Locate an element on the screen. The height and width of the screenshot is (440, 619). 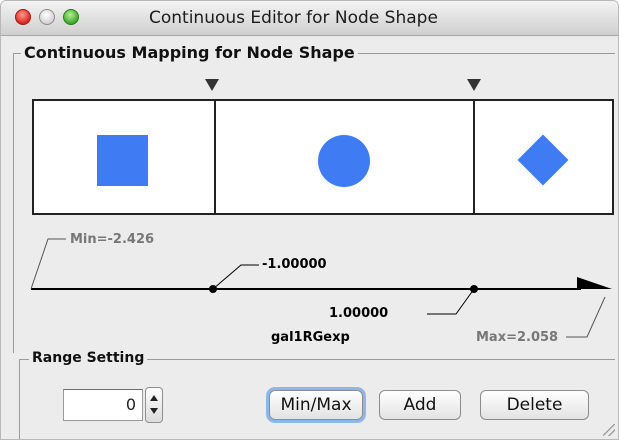
min-callout is located at coordinates (48, 264).